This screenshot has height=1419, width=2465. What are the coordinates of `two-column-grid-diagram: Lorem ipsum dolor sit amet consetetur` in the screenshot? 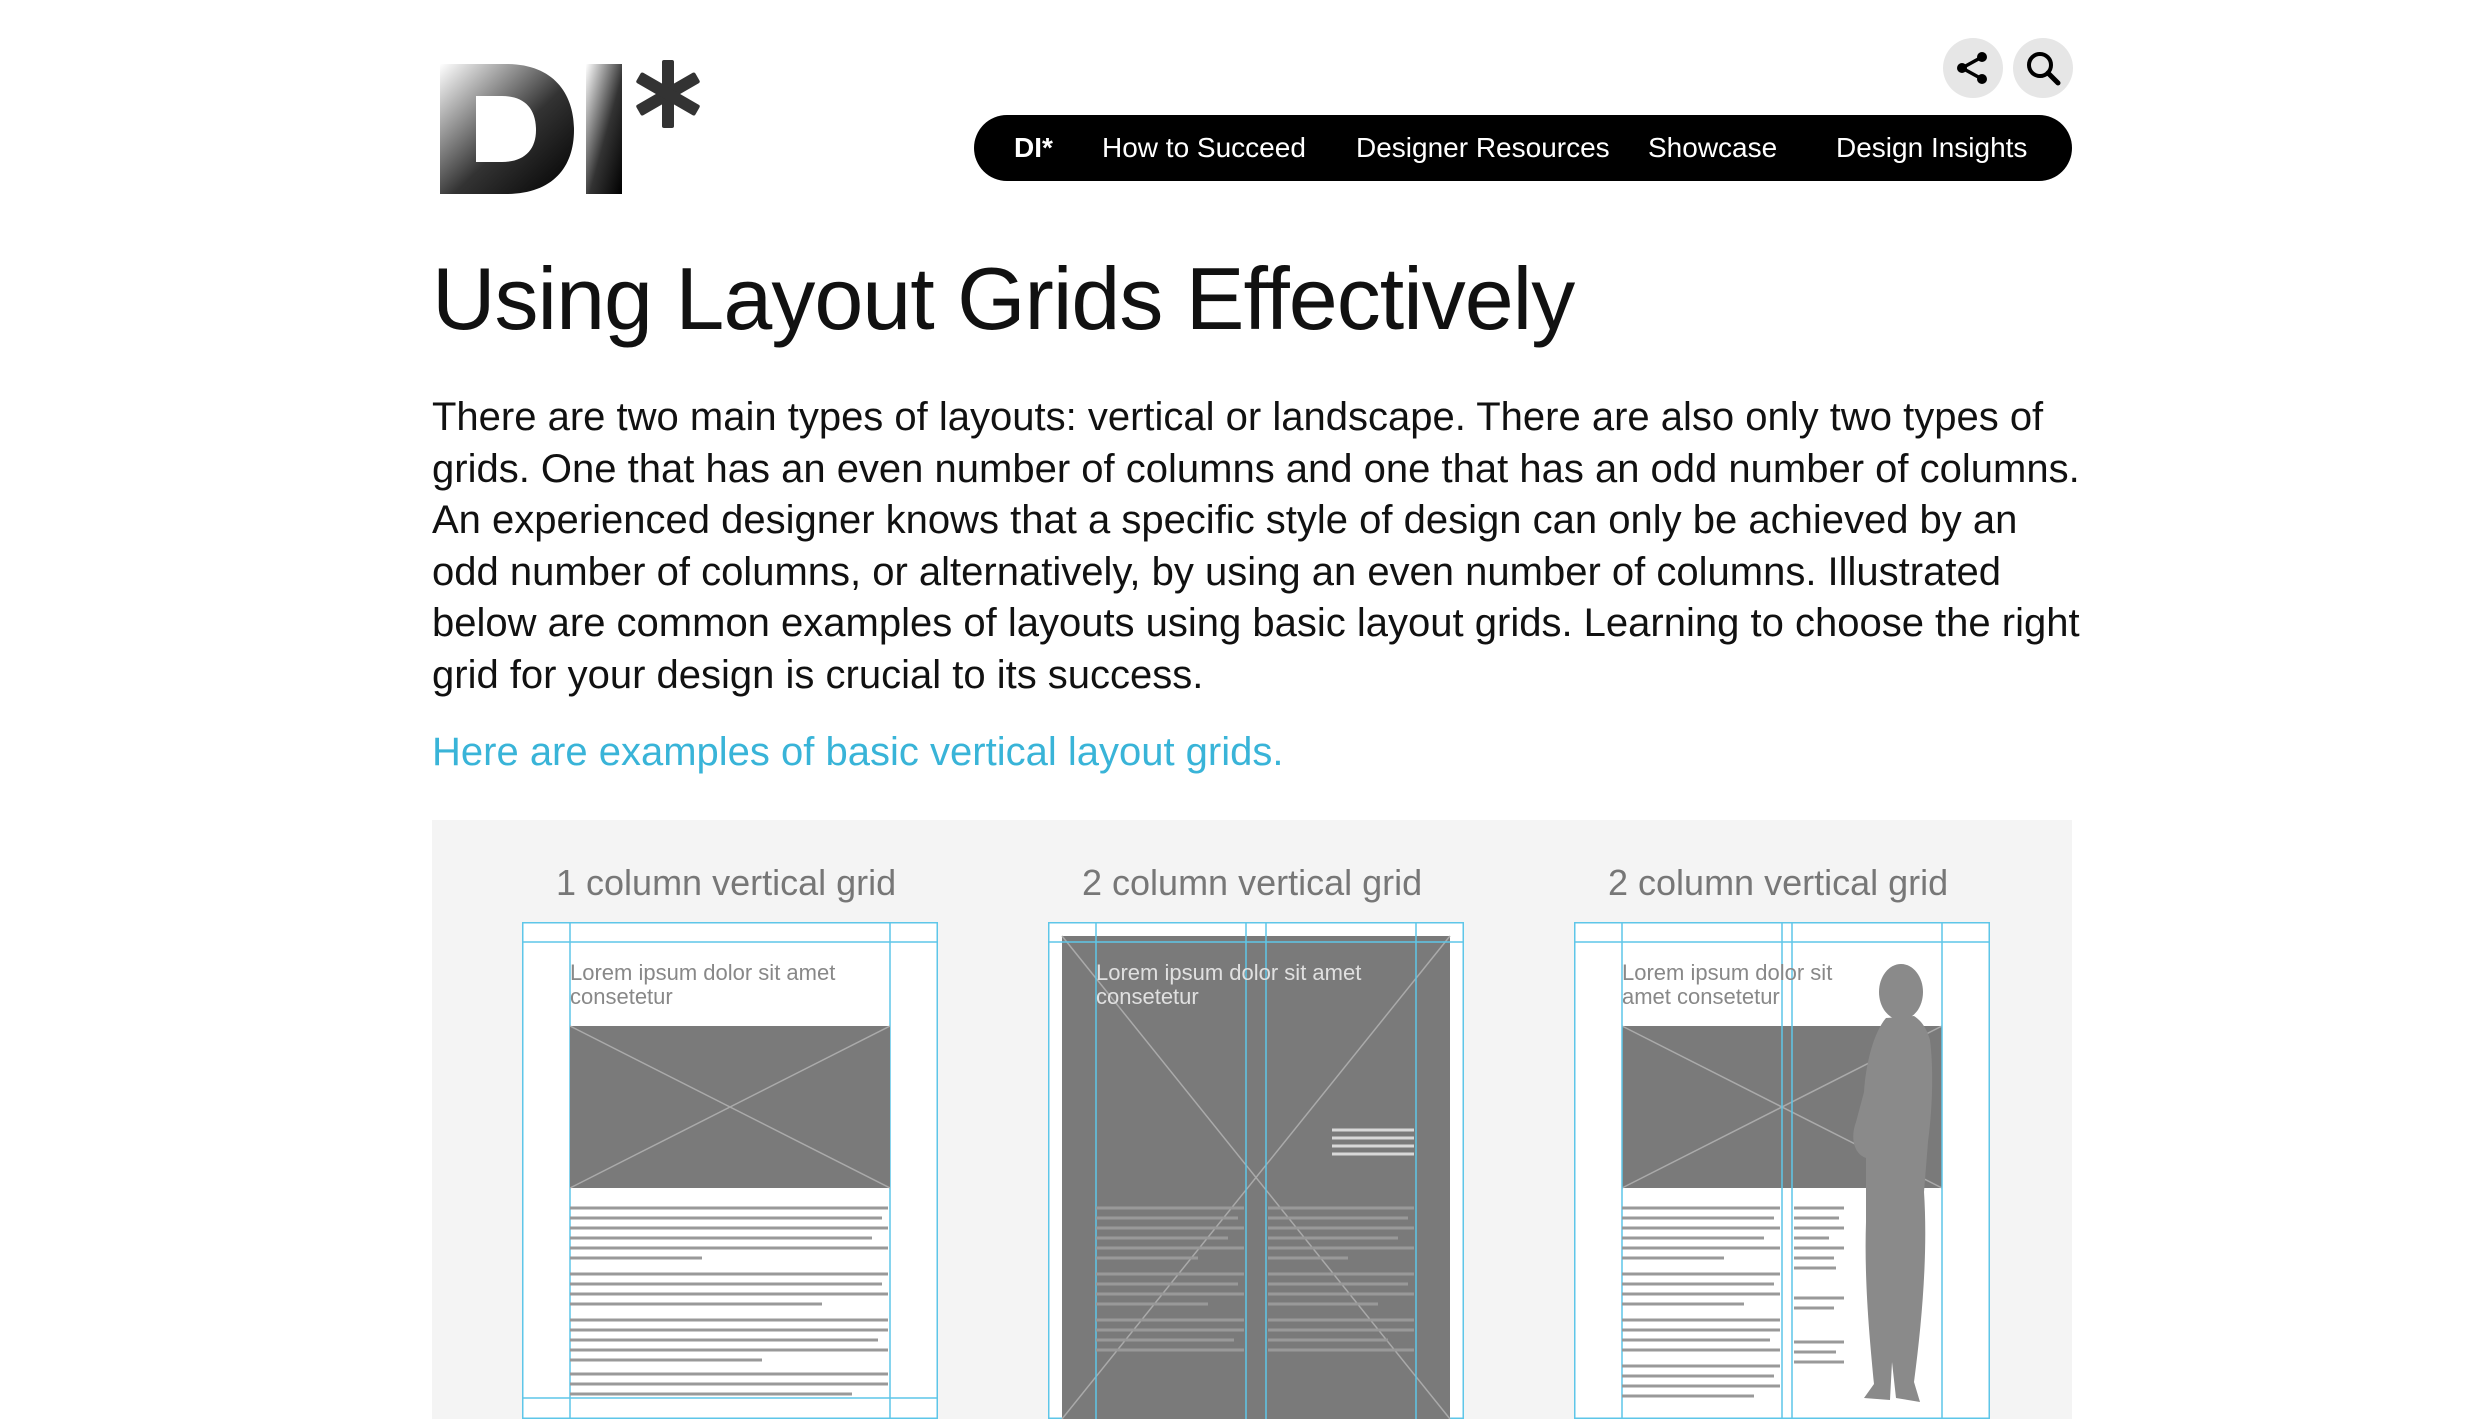 It's located at (1256, 1170).